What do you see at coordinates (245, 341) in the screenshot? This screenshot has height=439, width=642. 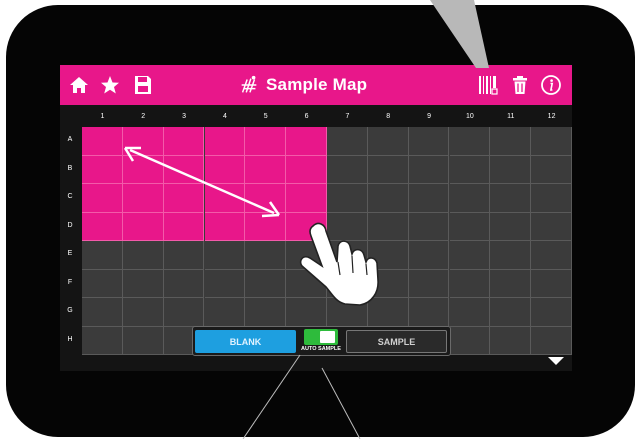 I see `blank-button: BLANK` at bounding box center [245, 341].